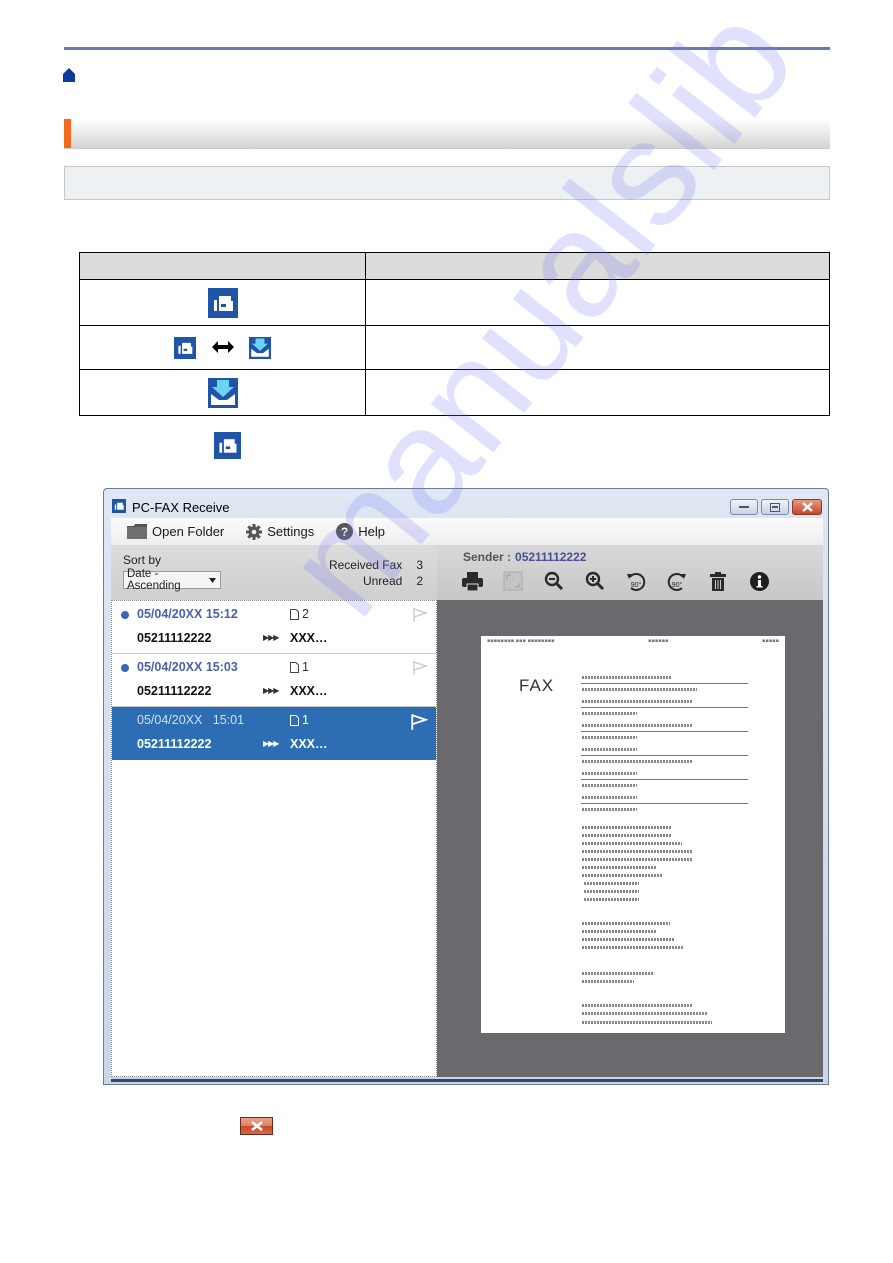  I want to click on preview-toolbar: 90° 90°, so click(615, 581).